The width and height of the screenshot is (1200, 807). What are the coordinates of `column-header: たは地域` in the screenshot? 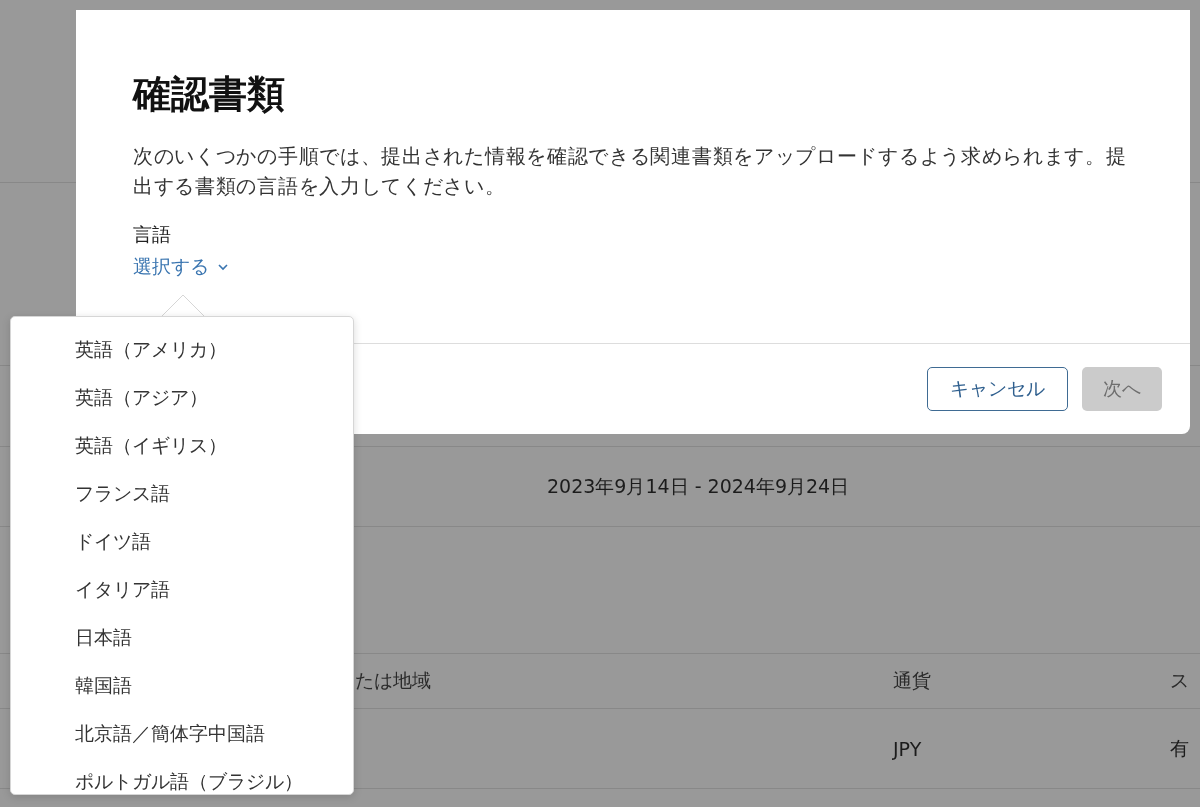 It's located at (393, 680).